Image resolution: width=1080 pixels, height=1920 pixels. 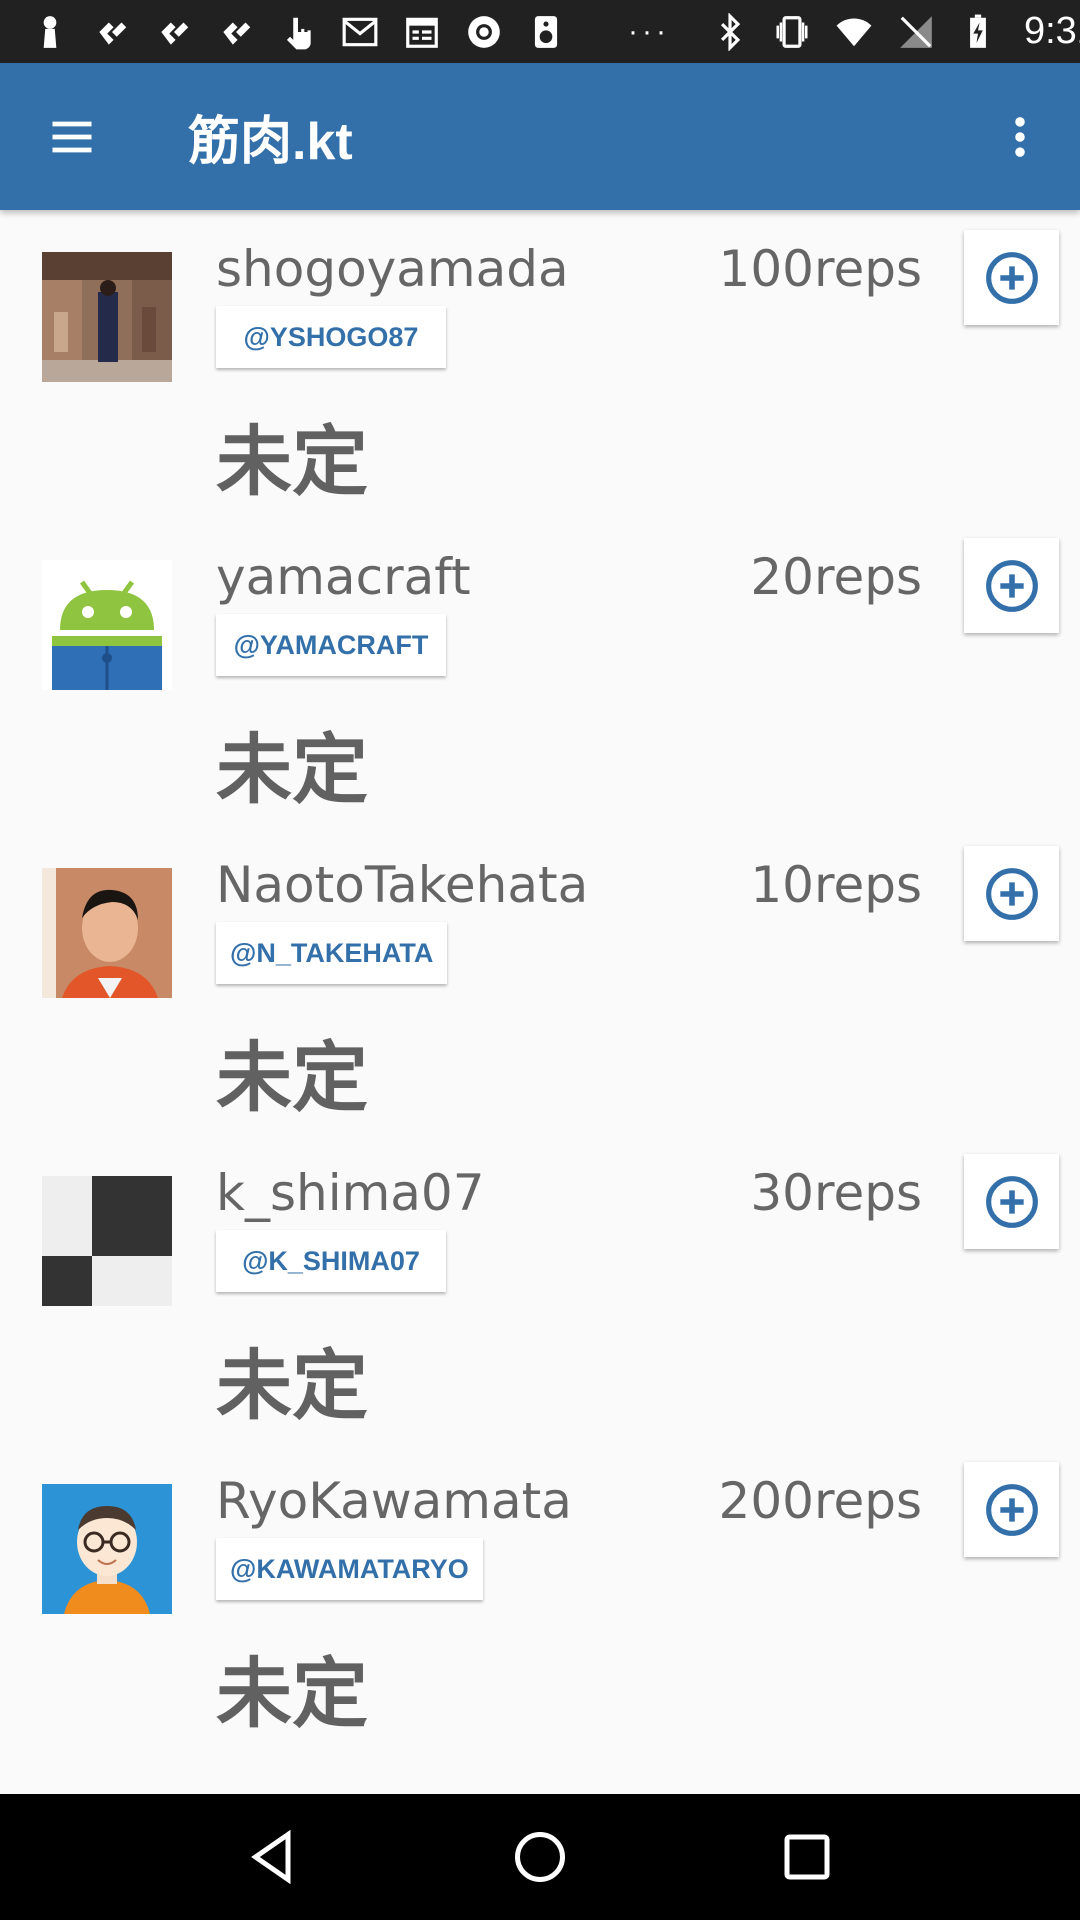 What do you see at coordinates (484, 32) in the screenshot?
I see `record-icon` at bounding box center [484, 32].